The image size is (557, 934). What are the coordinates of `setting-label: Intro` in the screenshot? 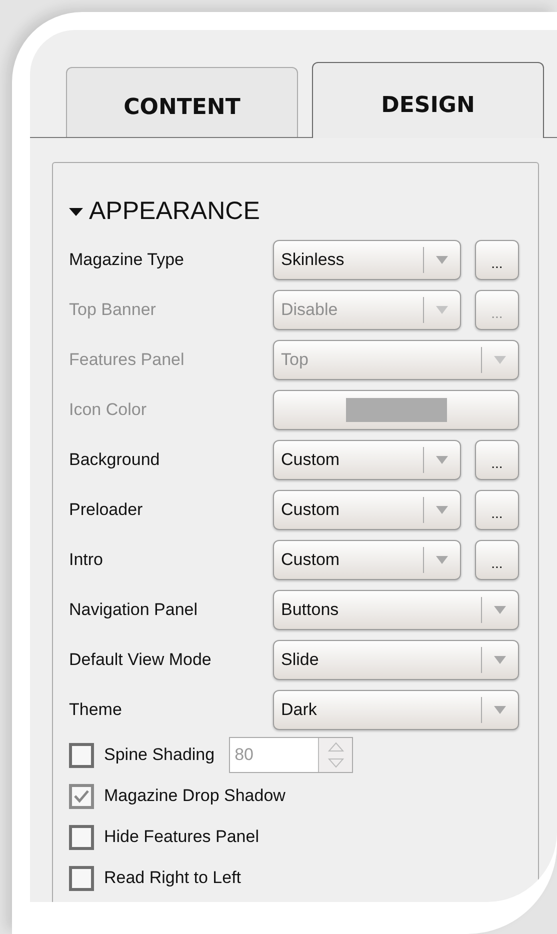 It's located at (86, 559).